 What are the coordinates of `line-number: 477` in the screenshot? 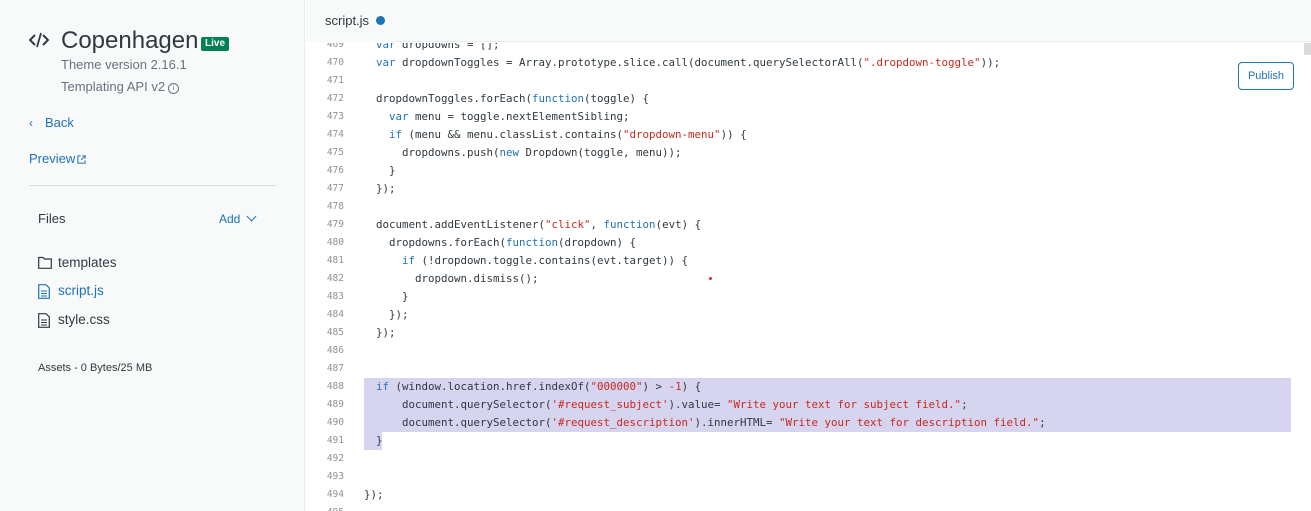 It's located at (335, 188).